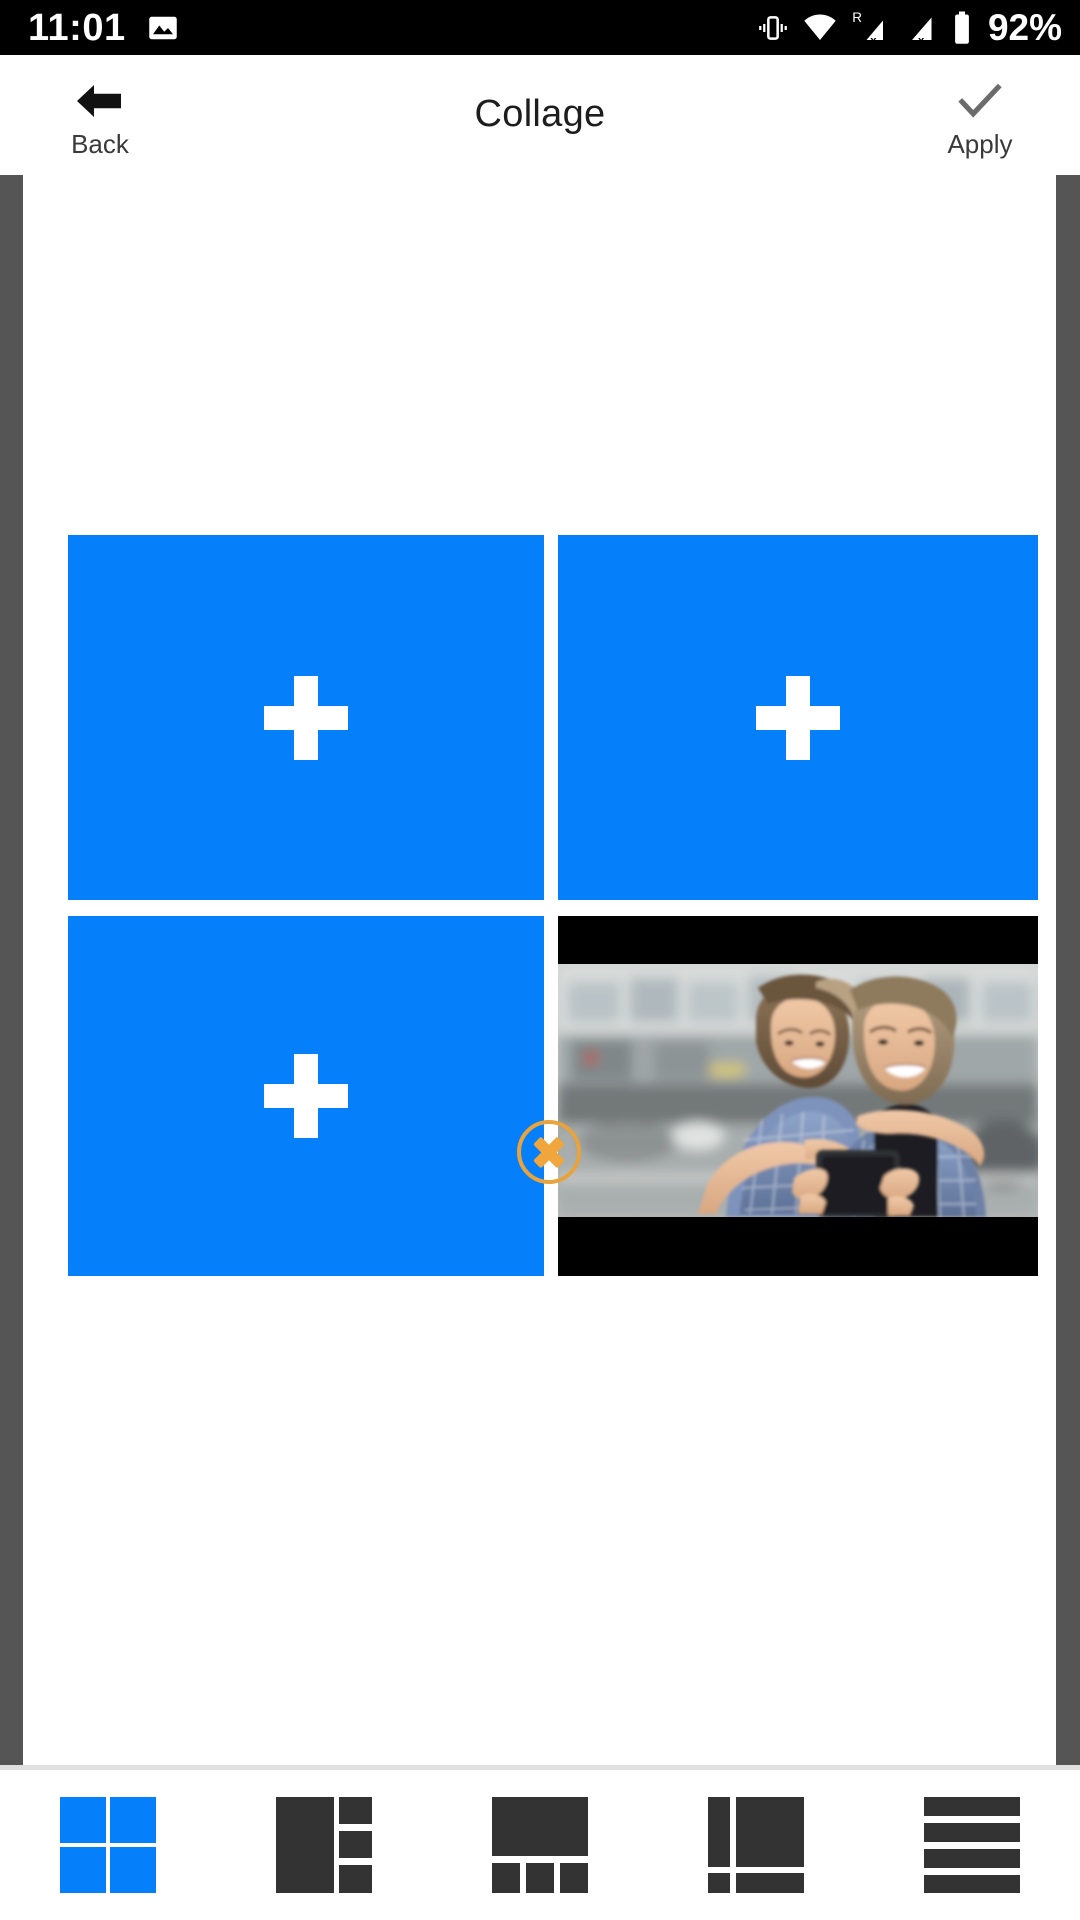 Image resolution: width=1080 pixels, height=1920 pixels. What do you see at coordinates (100, 144) in the screenshot?
I see `back-button-label: Back` at bounding box center [100, 144].